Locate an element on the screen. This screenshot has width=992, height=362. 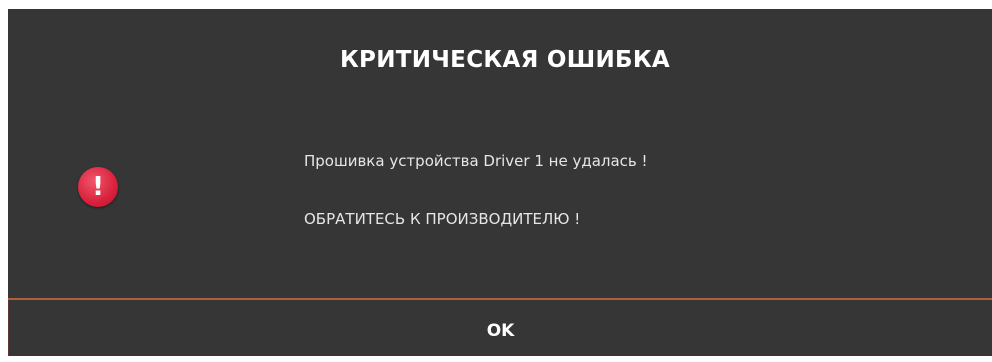
error-message-line-2: ОБРАТИТЕСЬ К ПРОИЗВОДИТЕЛЮ ! is located at coordinates (442, 219).